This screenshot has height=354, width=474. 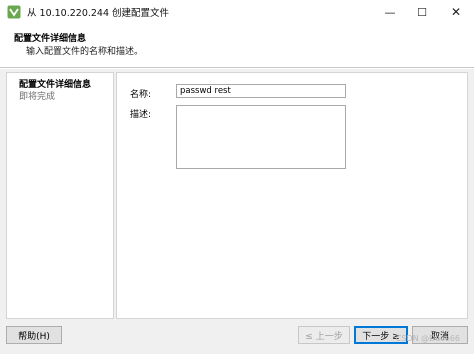 I want to click on name-label: 名称:, so click(x=141, y=95).